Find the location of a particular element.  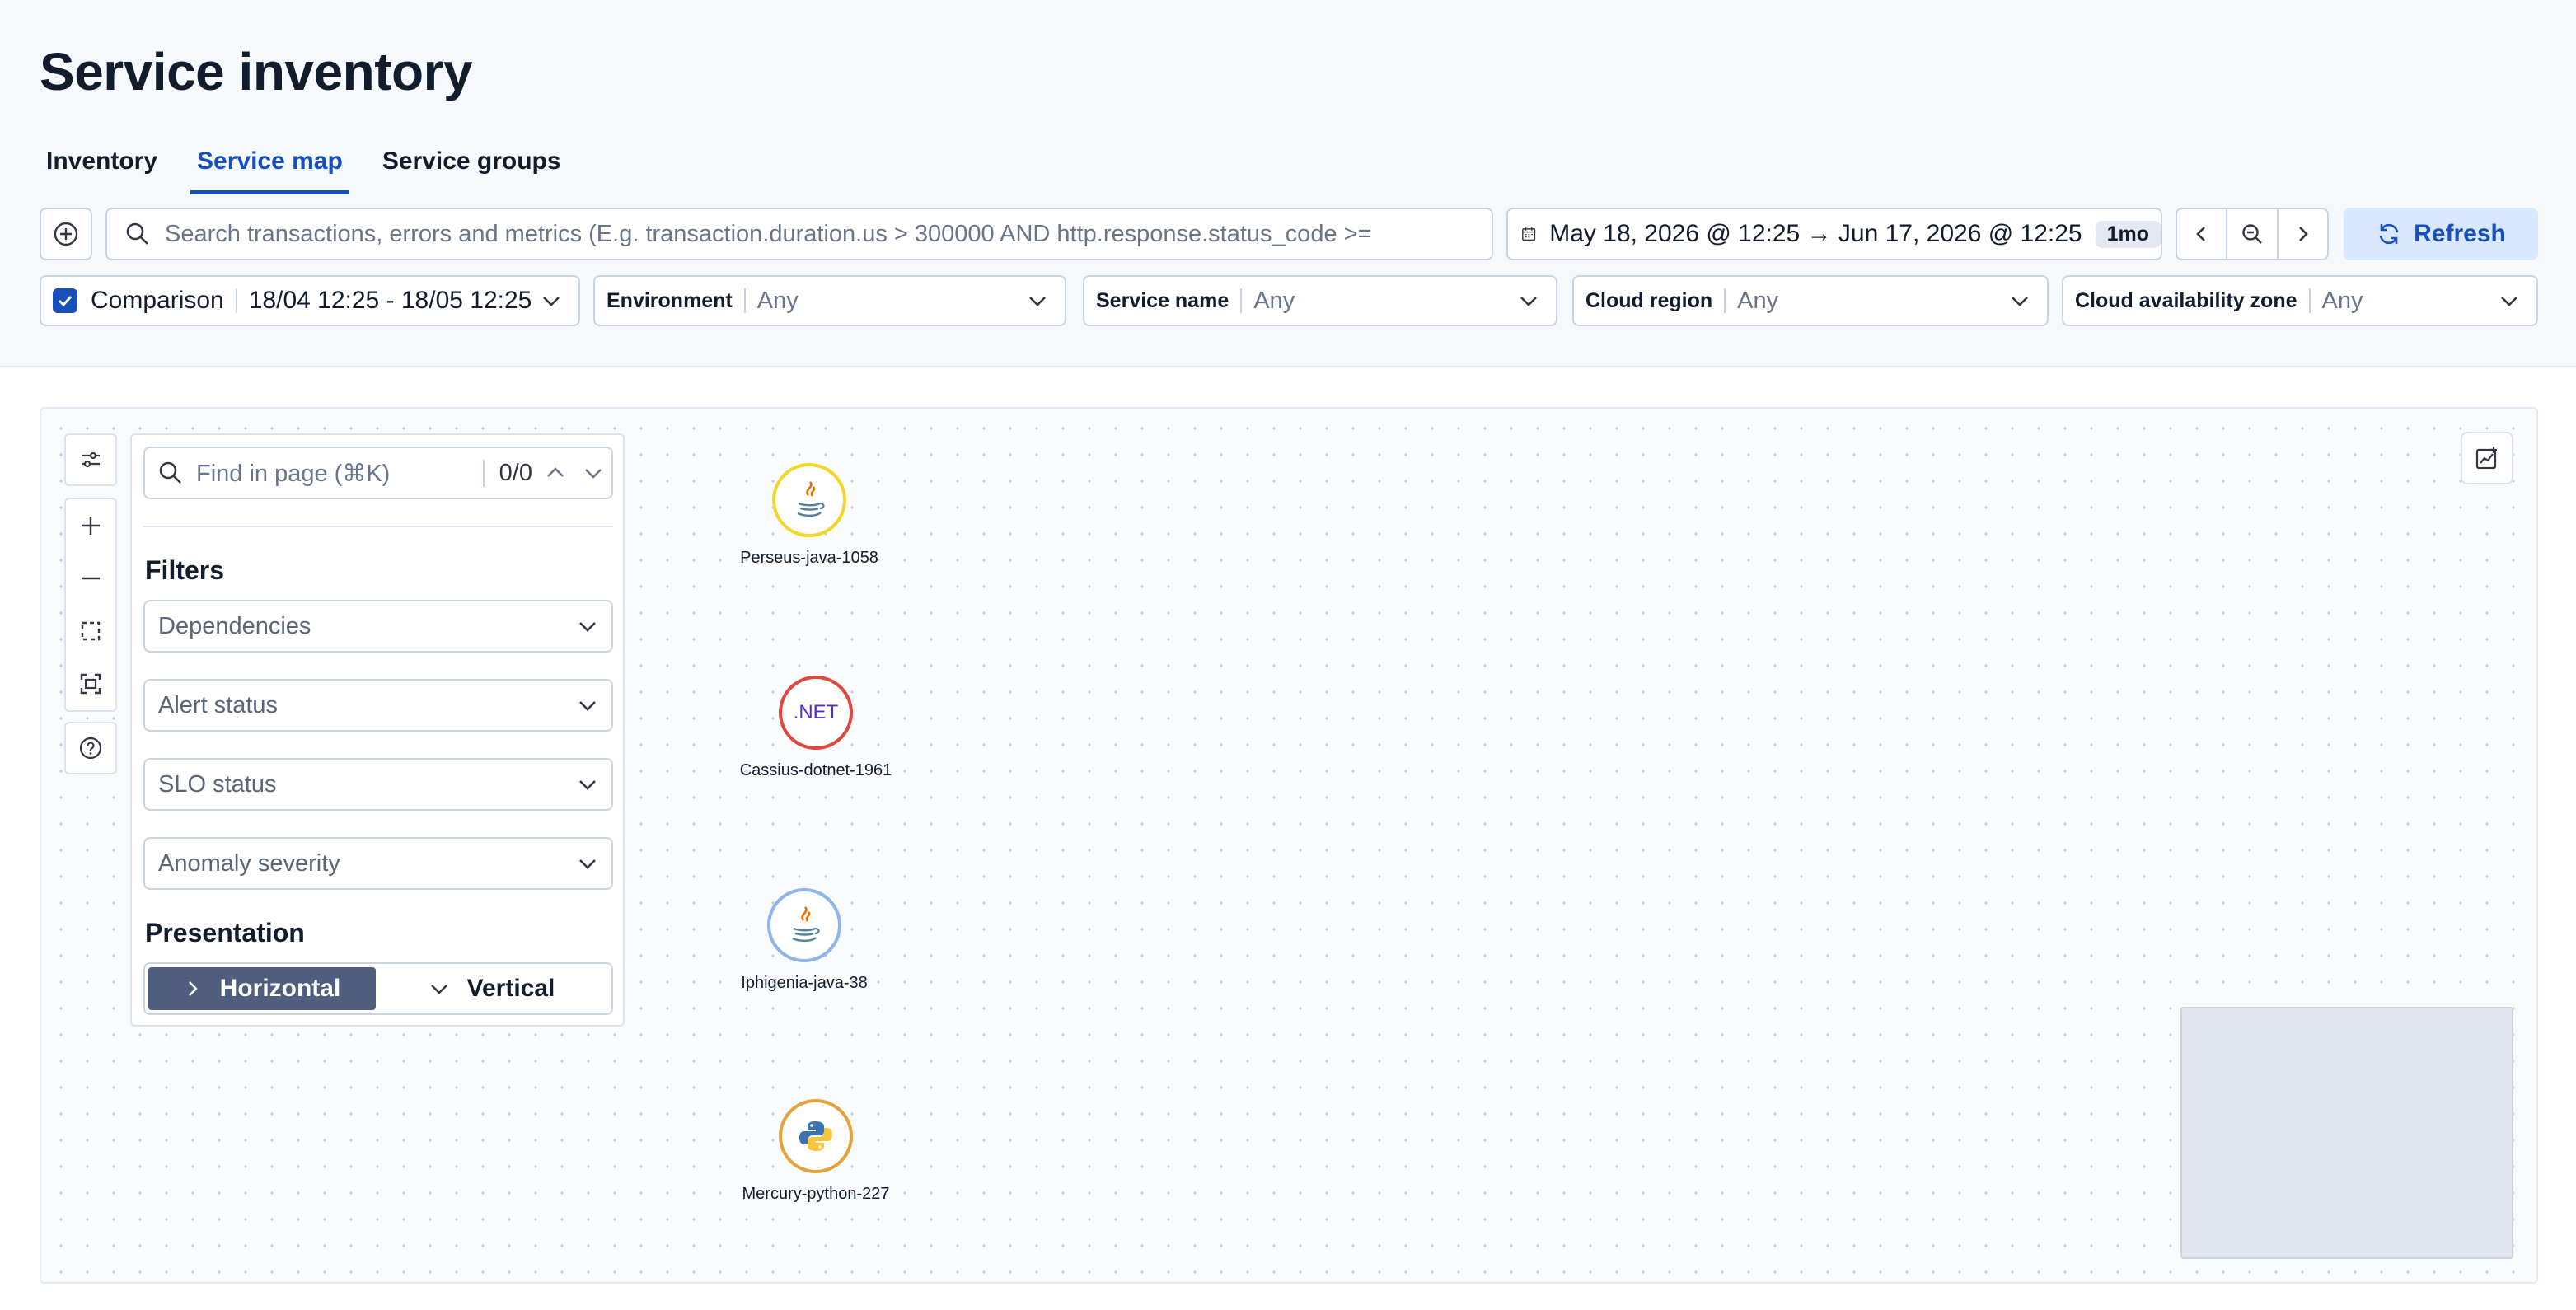

tab-bar: Inventory Service map Service groups is located at coordinates (317, 168).